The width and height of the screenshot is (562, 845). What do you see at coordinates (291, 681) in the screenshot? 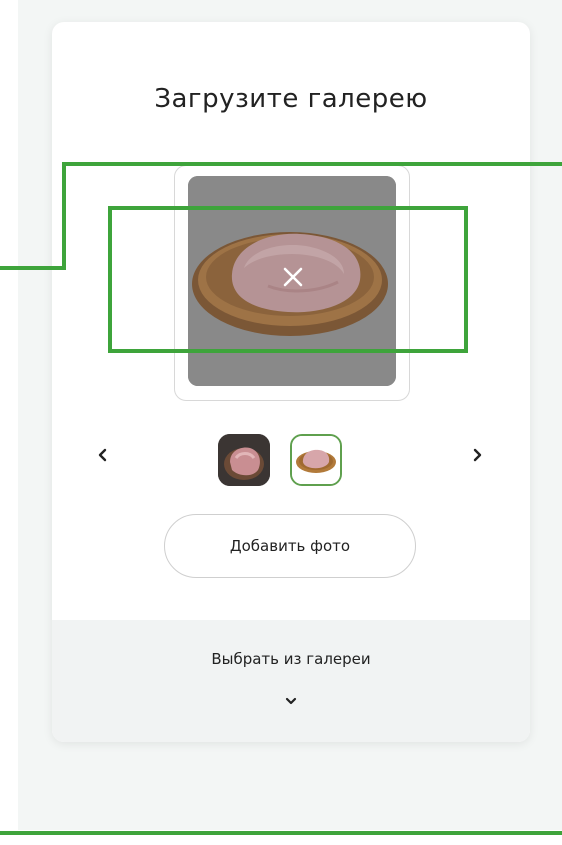
I see `gallery-select-panel: Выбрать из галереи` at bounding box center [291, 681].